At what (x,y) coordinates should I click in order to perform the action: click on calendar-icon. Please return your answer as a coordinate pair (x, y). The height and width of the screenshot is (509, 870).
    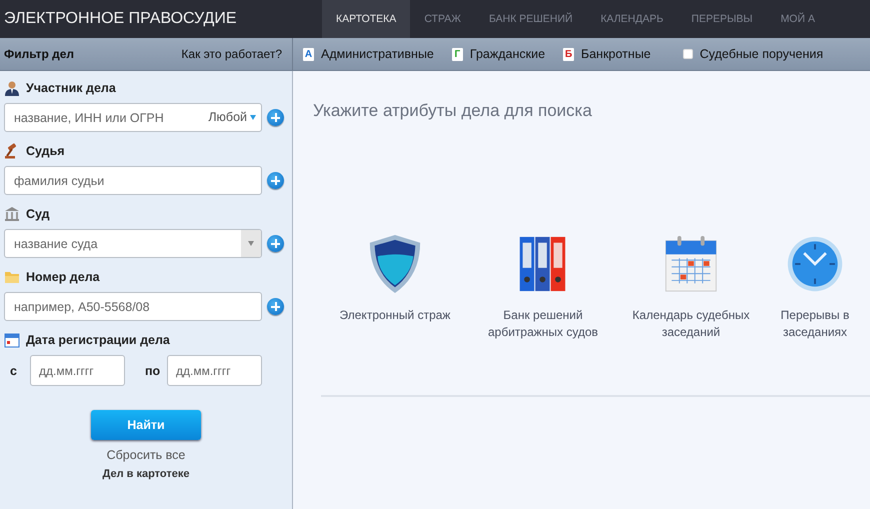
    Looking at the image, I should click on (12, 340).